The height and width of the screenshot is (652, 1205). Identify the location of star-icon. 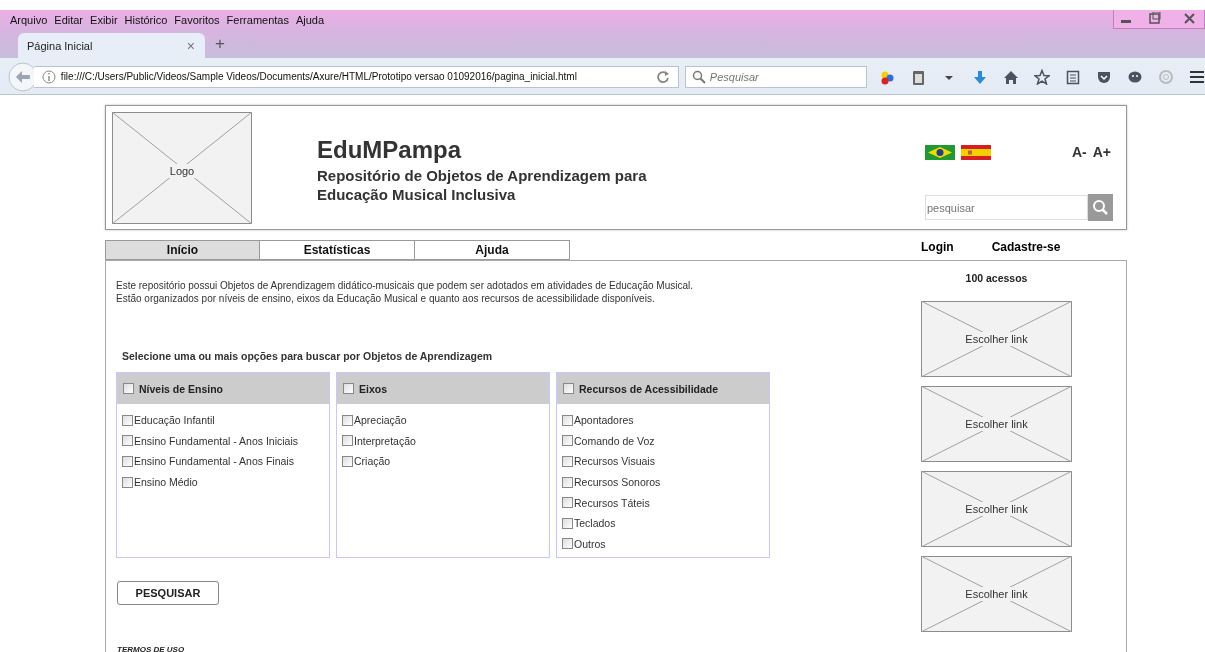
(1042, 76).